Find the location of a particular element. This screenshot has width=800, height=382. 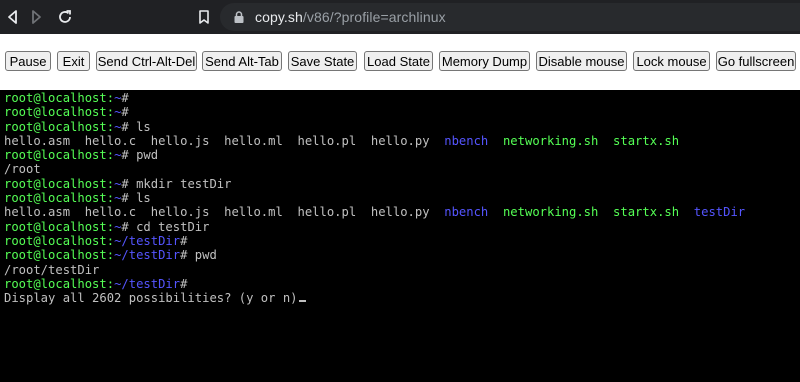

url-path: /v86/?profile=archlinux is located at coordinates (374, 17).